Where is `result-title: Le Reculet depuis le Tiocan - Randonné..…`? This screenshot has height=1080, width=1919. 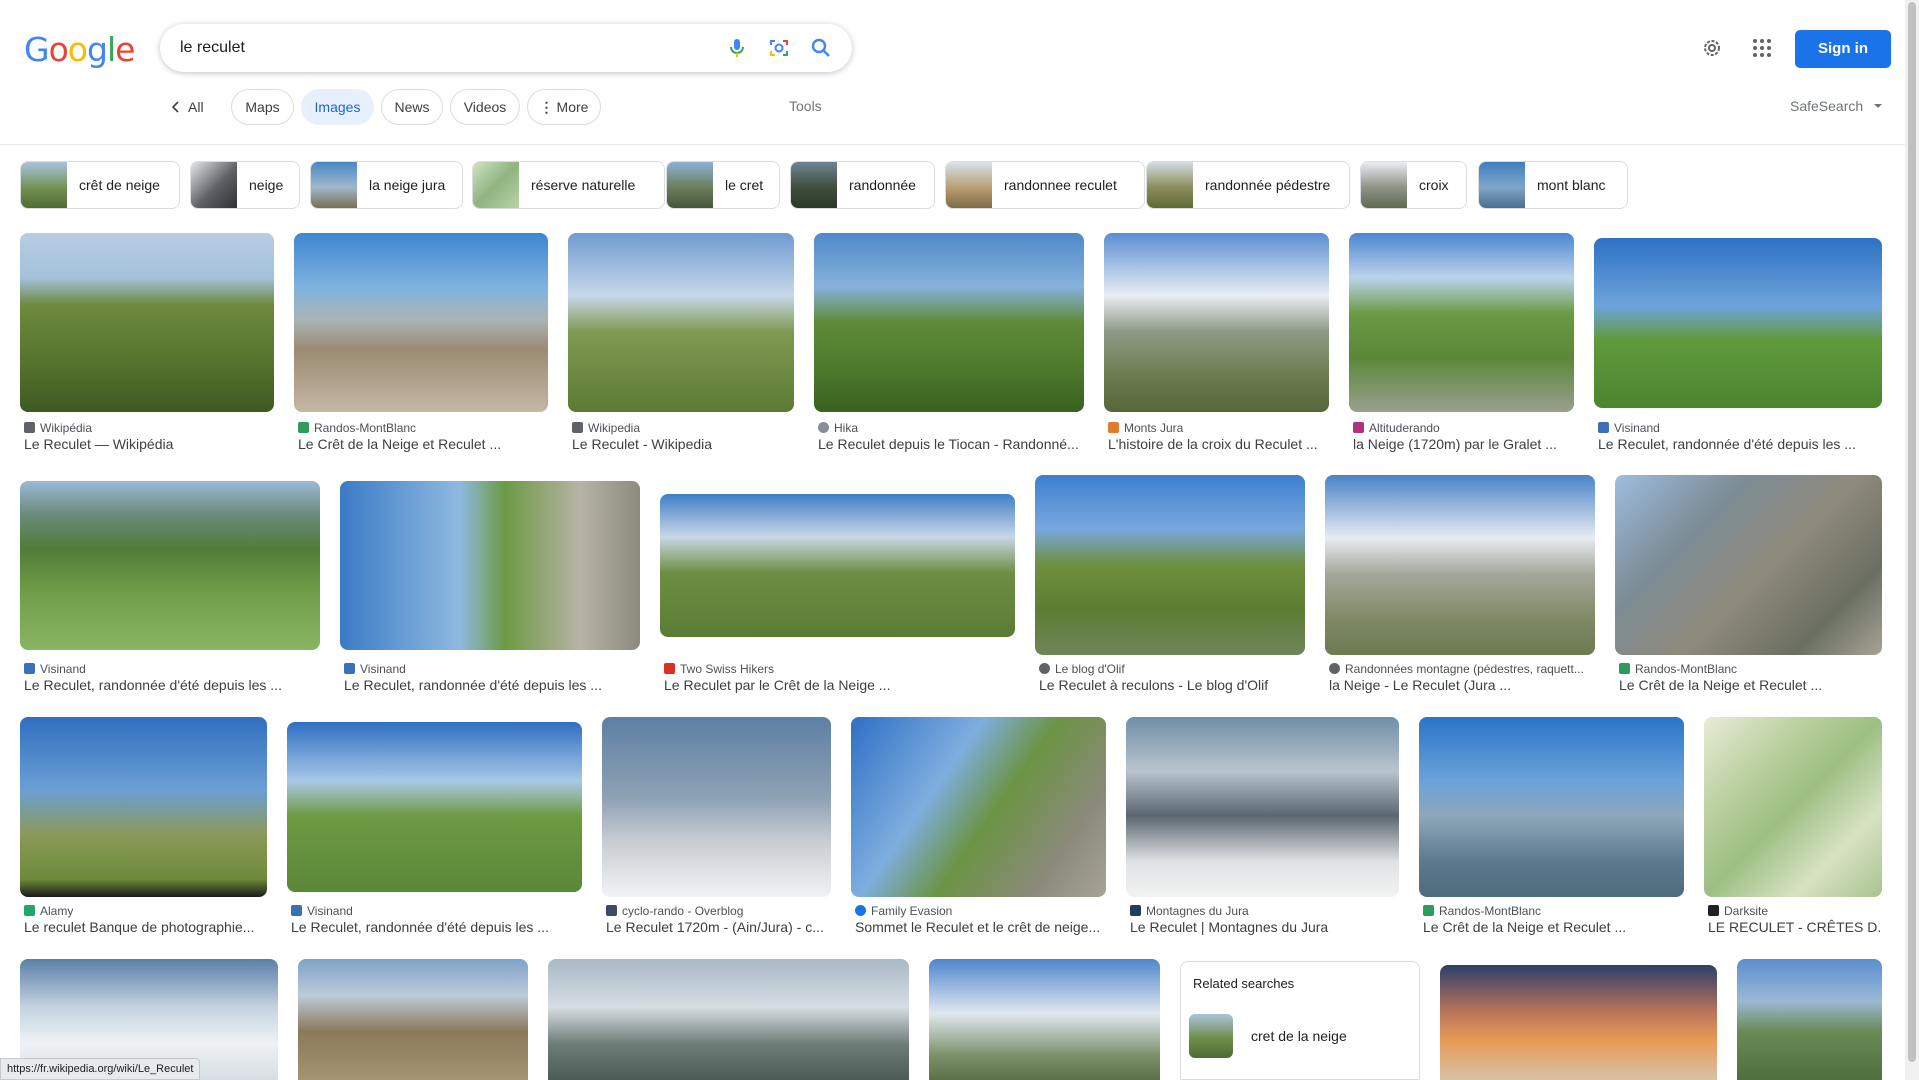 result-title: Le Reculet depuis le Tiocan - Randonné..… is located at coordinates (951, 444).